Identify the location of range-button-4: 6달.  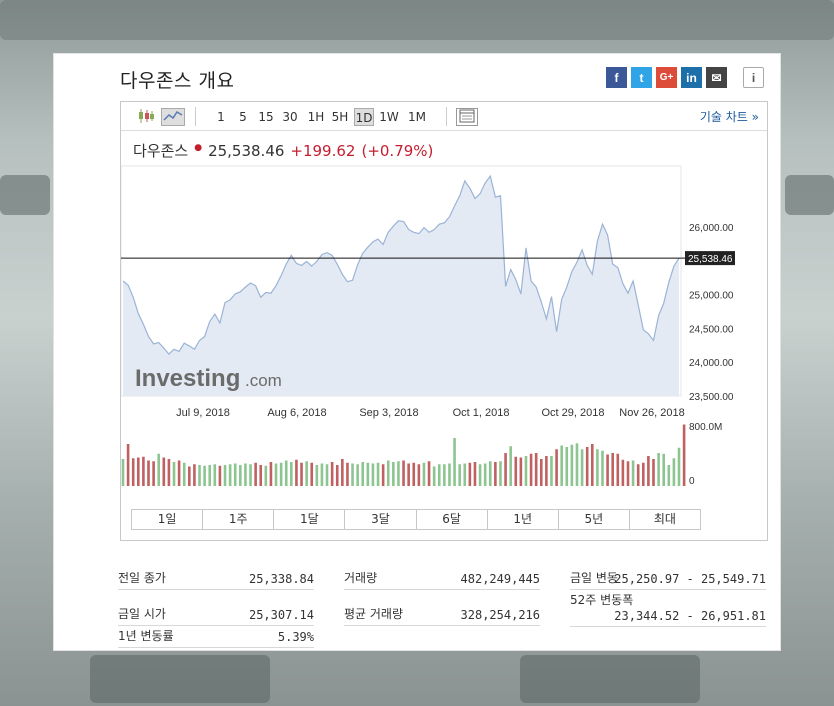
(452, 519).